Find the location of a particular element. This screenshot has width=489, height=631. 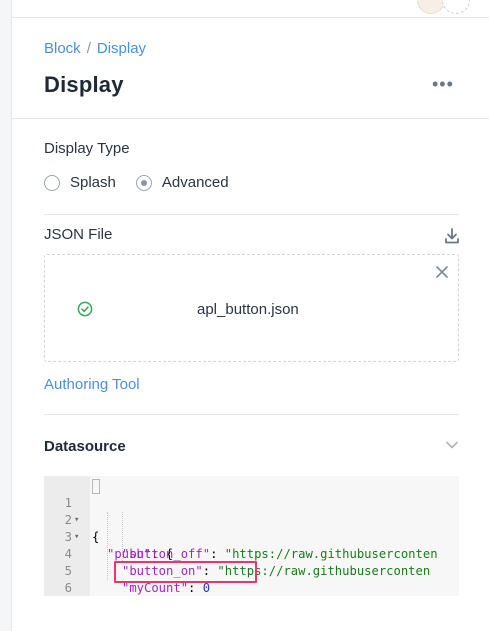

json-string: "https://raw.githubuserconten is located at coordinates (331, 554).